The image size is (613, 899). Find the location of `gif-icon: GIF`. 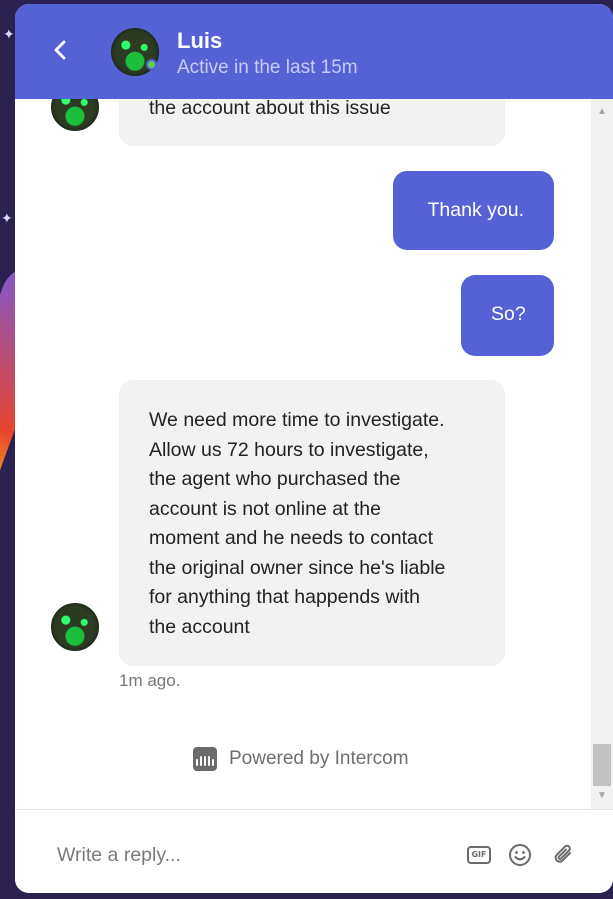

gif-icon: GIF is located at coordinates (479, 855).